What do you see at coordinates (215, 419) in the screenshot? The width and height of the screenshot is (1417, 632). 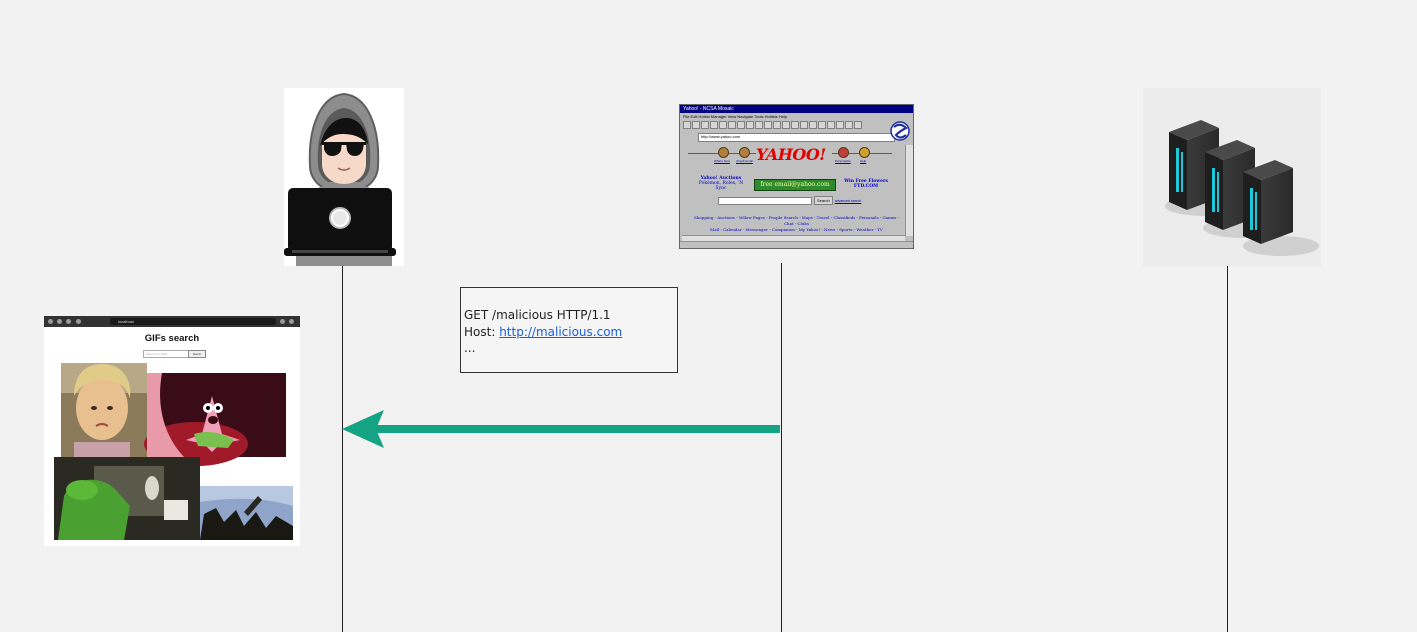 I see `gif-thumbnail-patrick` at bounding box center [215, 419].